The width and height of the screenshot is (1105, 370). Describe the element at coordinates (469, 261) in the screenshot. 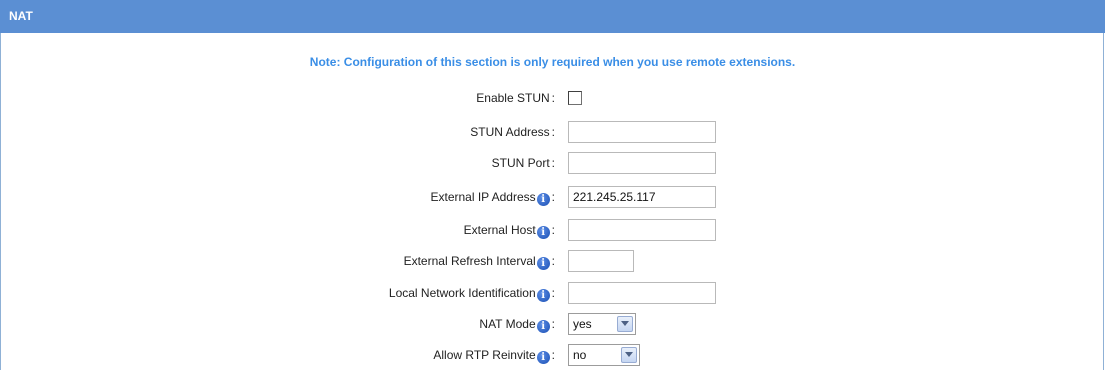

I see `external-refresh-label: External Refresh Interval` at that location.